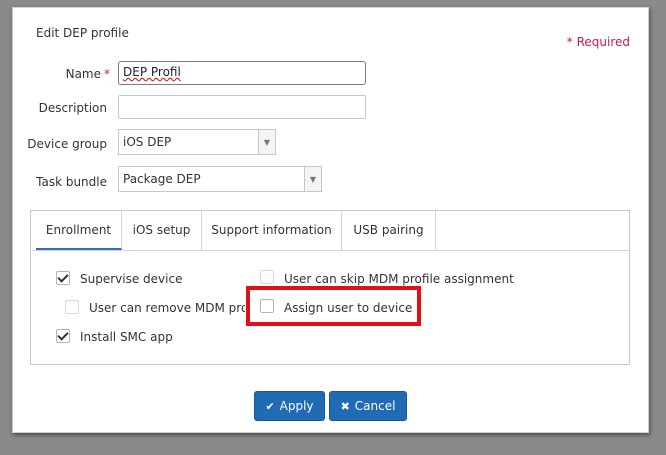  Describe the element at coordinates (399, 279) in the screenshot. I see `user-skip-mdm-label: User can skip MDM profile assignment` at that location.